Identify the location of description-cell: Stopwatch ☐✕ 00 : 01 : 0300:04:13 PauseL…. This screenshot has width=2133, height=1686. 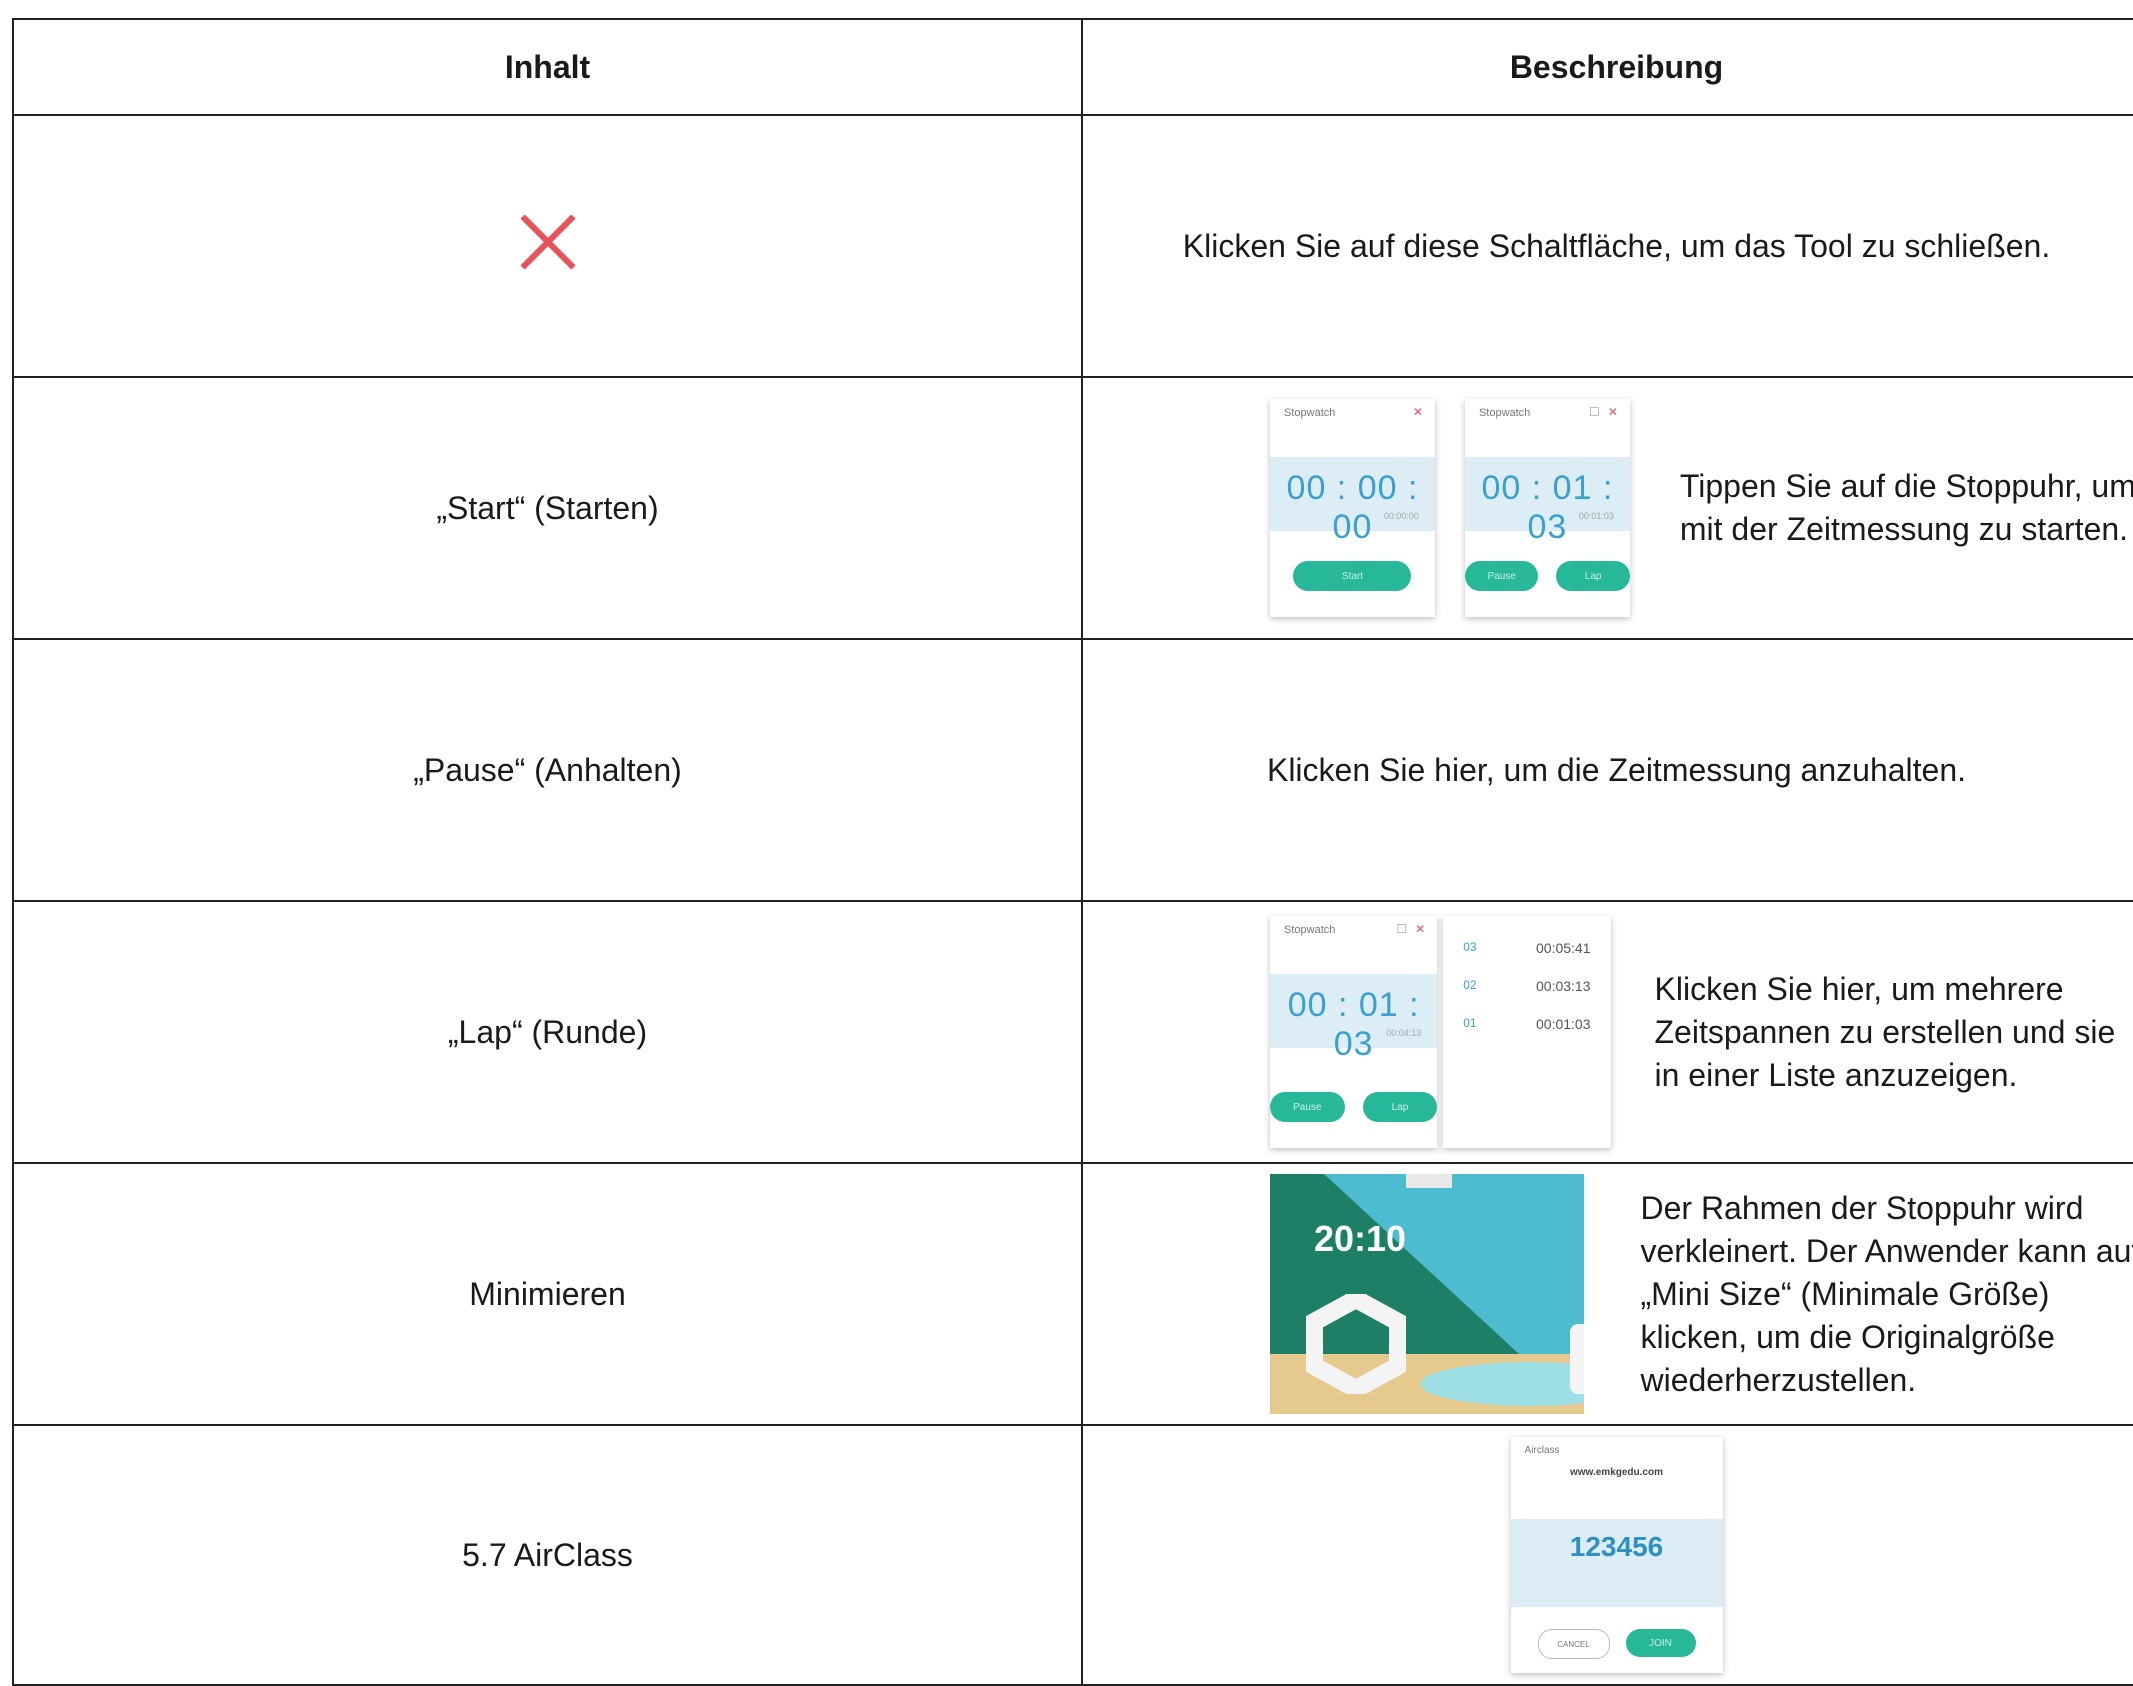
(1607, 1032).